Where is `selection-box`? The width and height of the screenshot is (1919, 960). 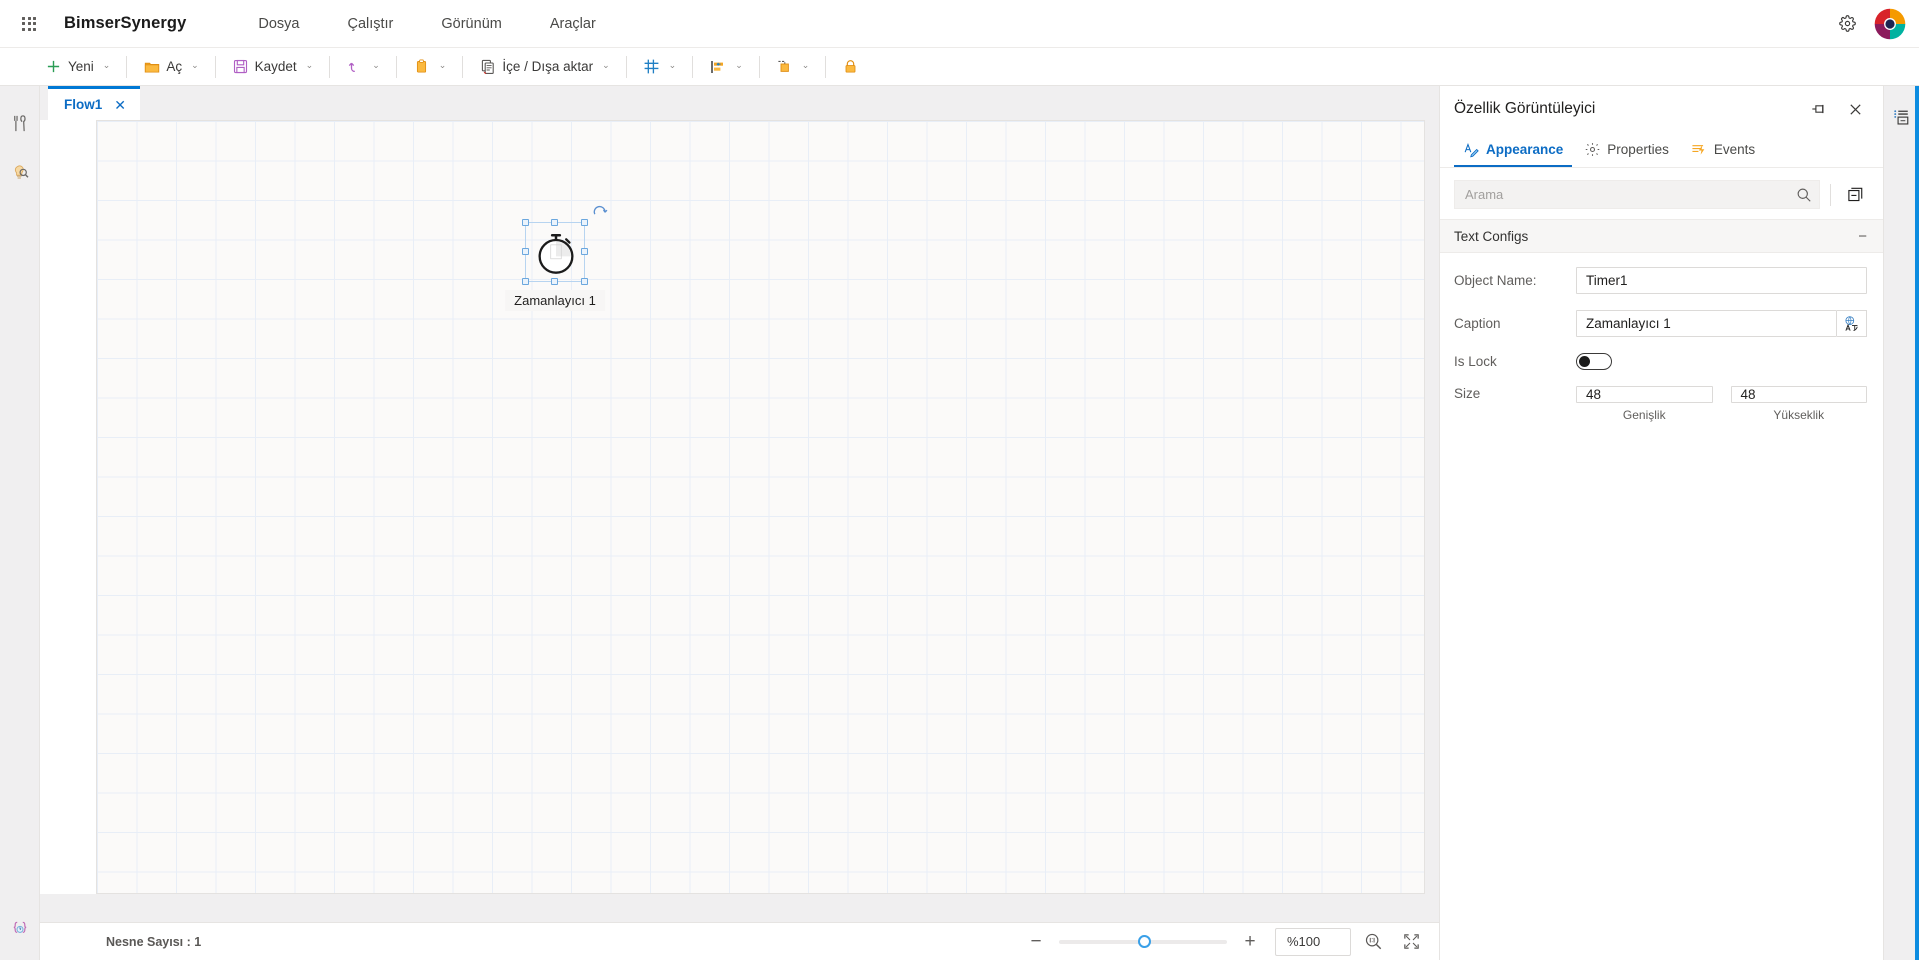 selection-box is located at coordinates (565, 245).